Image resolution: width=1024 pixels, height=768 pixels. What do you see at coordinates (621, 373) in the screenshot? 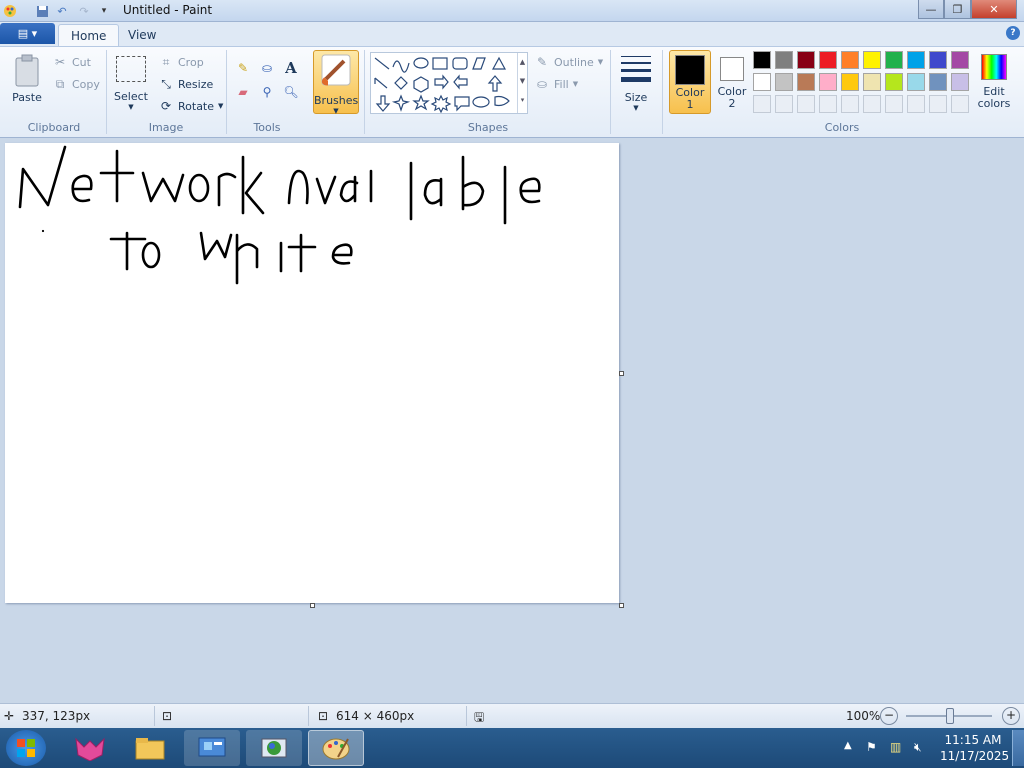
I see `resize-handle-right` at bounding box center [621, 373].